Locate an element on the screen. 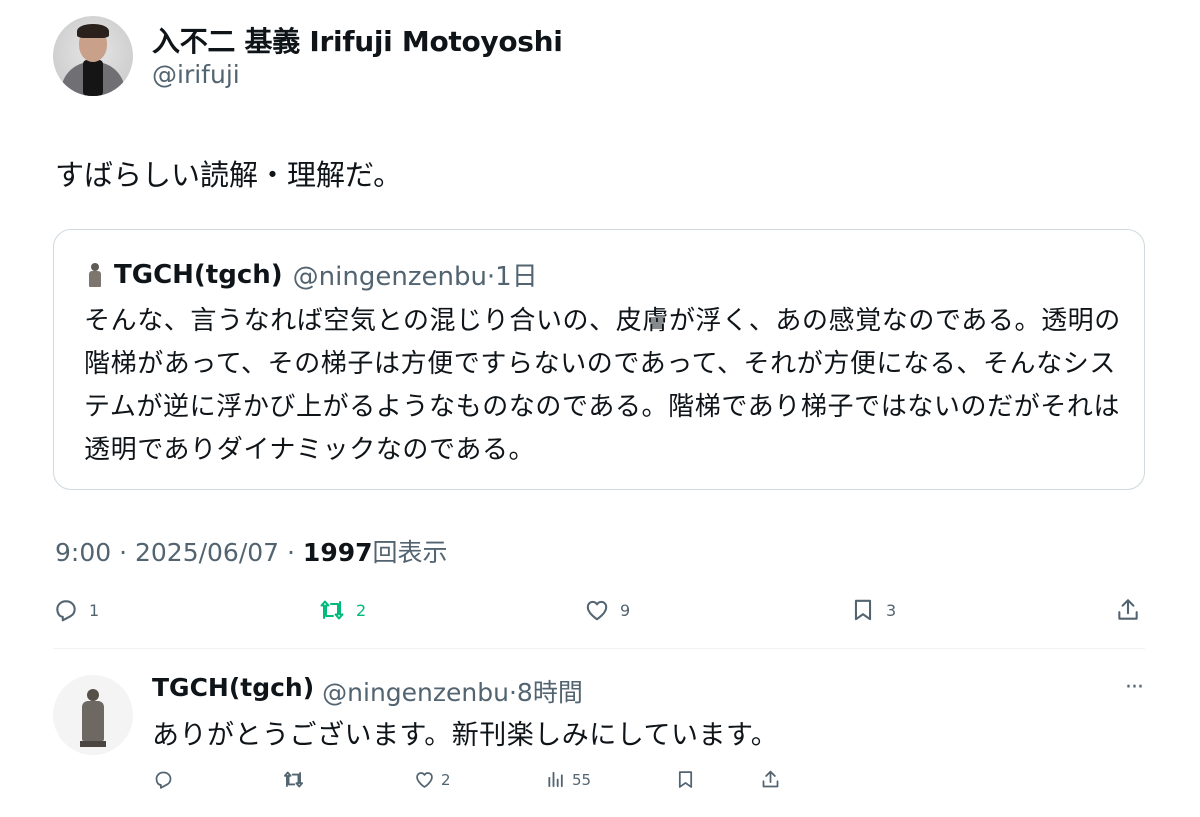 The image size is (1200, 817). views-count: 1997 is located at coordinates (337, 552).